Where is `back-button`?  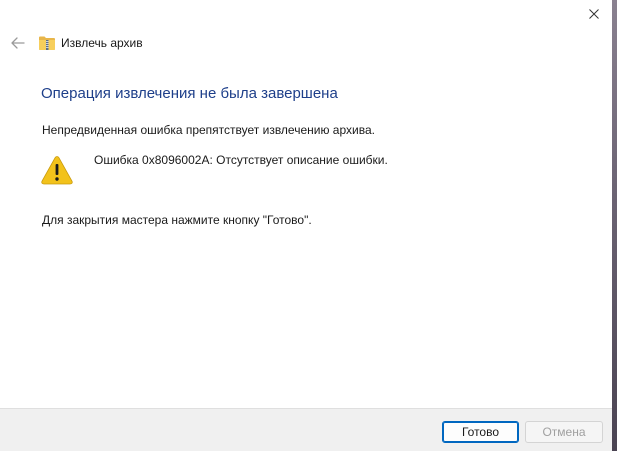 back-button is located at coordinates (18, 43).